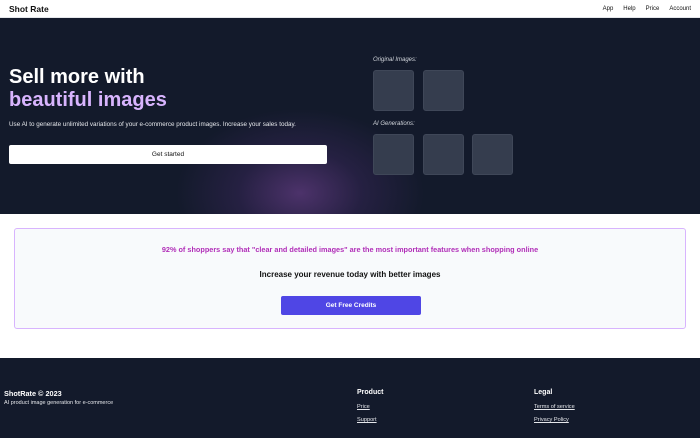 The image size is (700, 438). I want to click on get-free-credits-button: Get Free Credits, so click(351, 305).